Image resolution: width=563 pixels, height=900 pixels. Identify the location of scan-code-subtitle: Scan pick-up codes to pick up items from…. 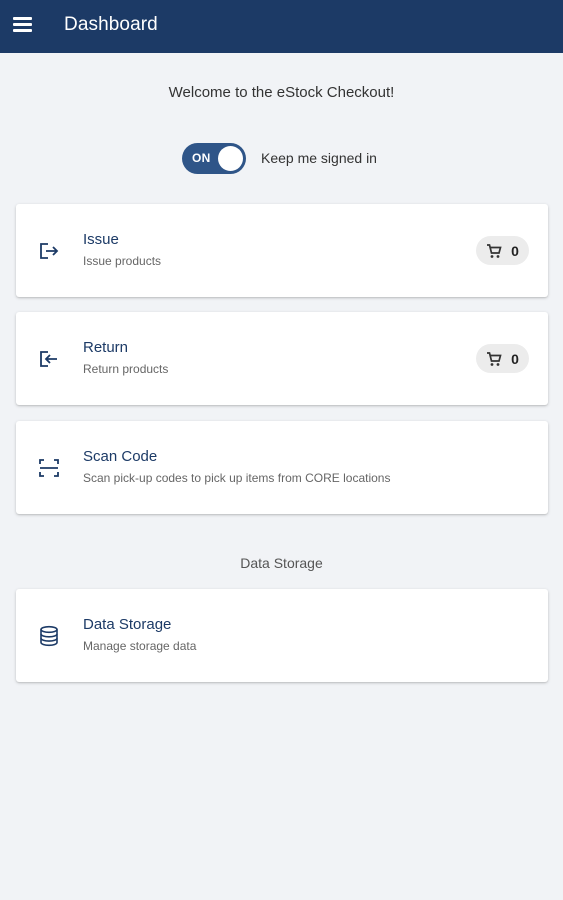
(237, 478).